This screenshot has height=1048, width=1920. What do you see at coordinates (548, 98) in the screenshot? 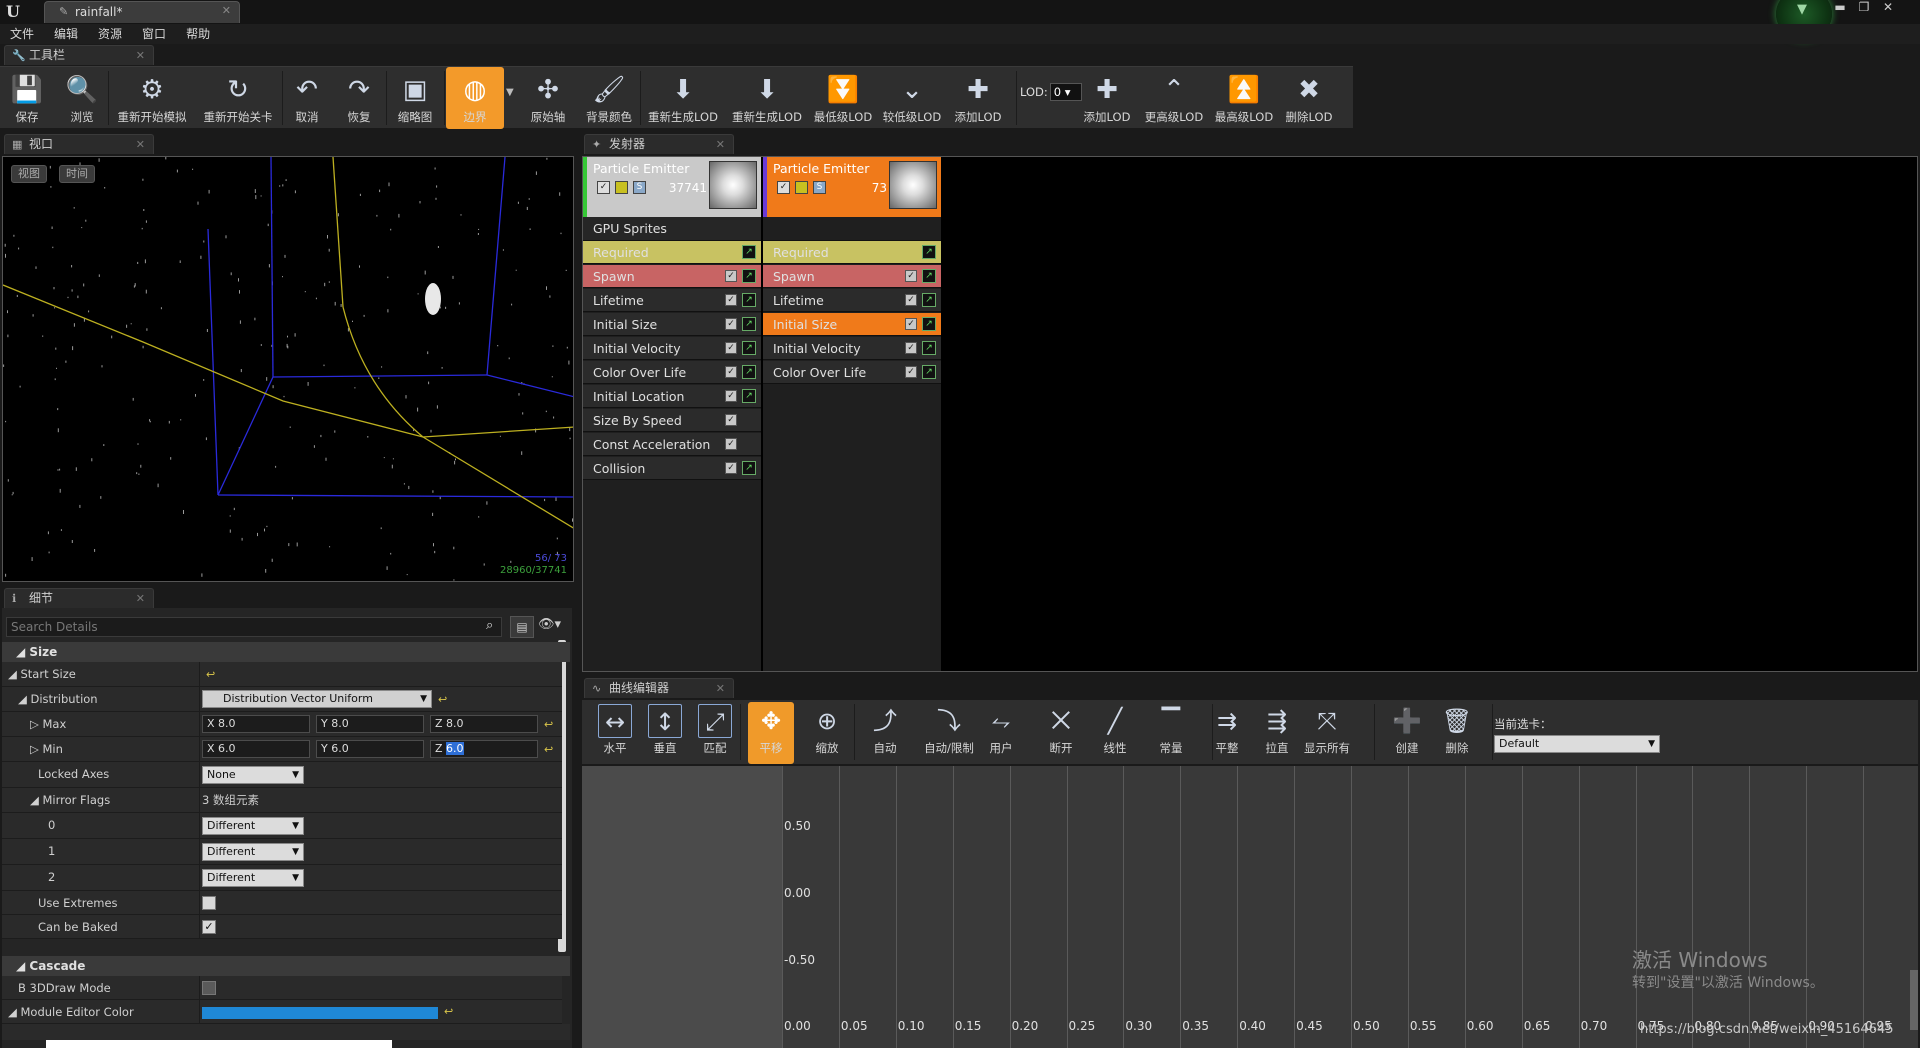
I see `toolbar-button-8: ✣ 原始轴` at bounding box center [548, 98].